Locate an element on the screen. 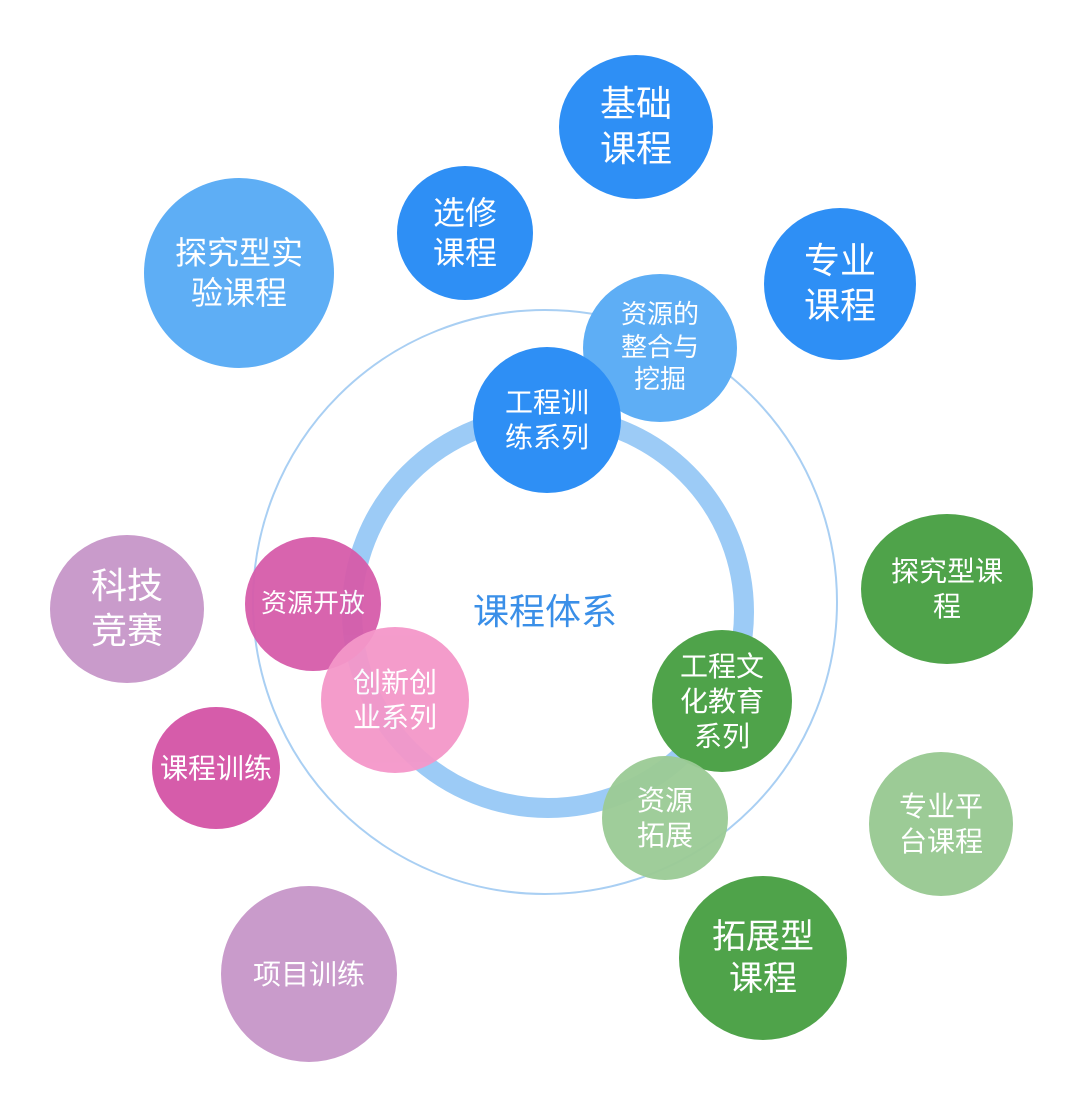 This screenshot has height=1113, width=1086. engineering-culture-label: 工程文 化教育 系列 is located at coordinates (721, 701).